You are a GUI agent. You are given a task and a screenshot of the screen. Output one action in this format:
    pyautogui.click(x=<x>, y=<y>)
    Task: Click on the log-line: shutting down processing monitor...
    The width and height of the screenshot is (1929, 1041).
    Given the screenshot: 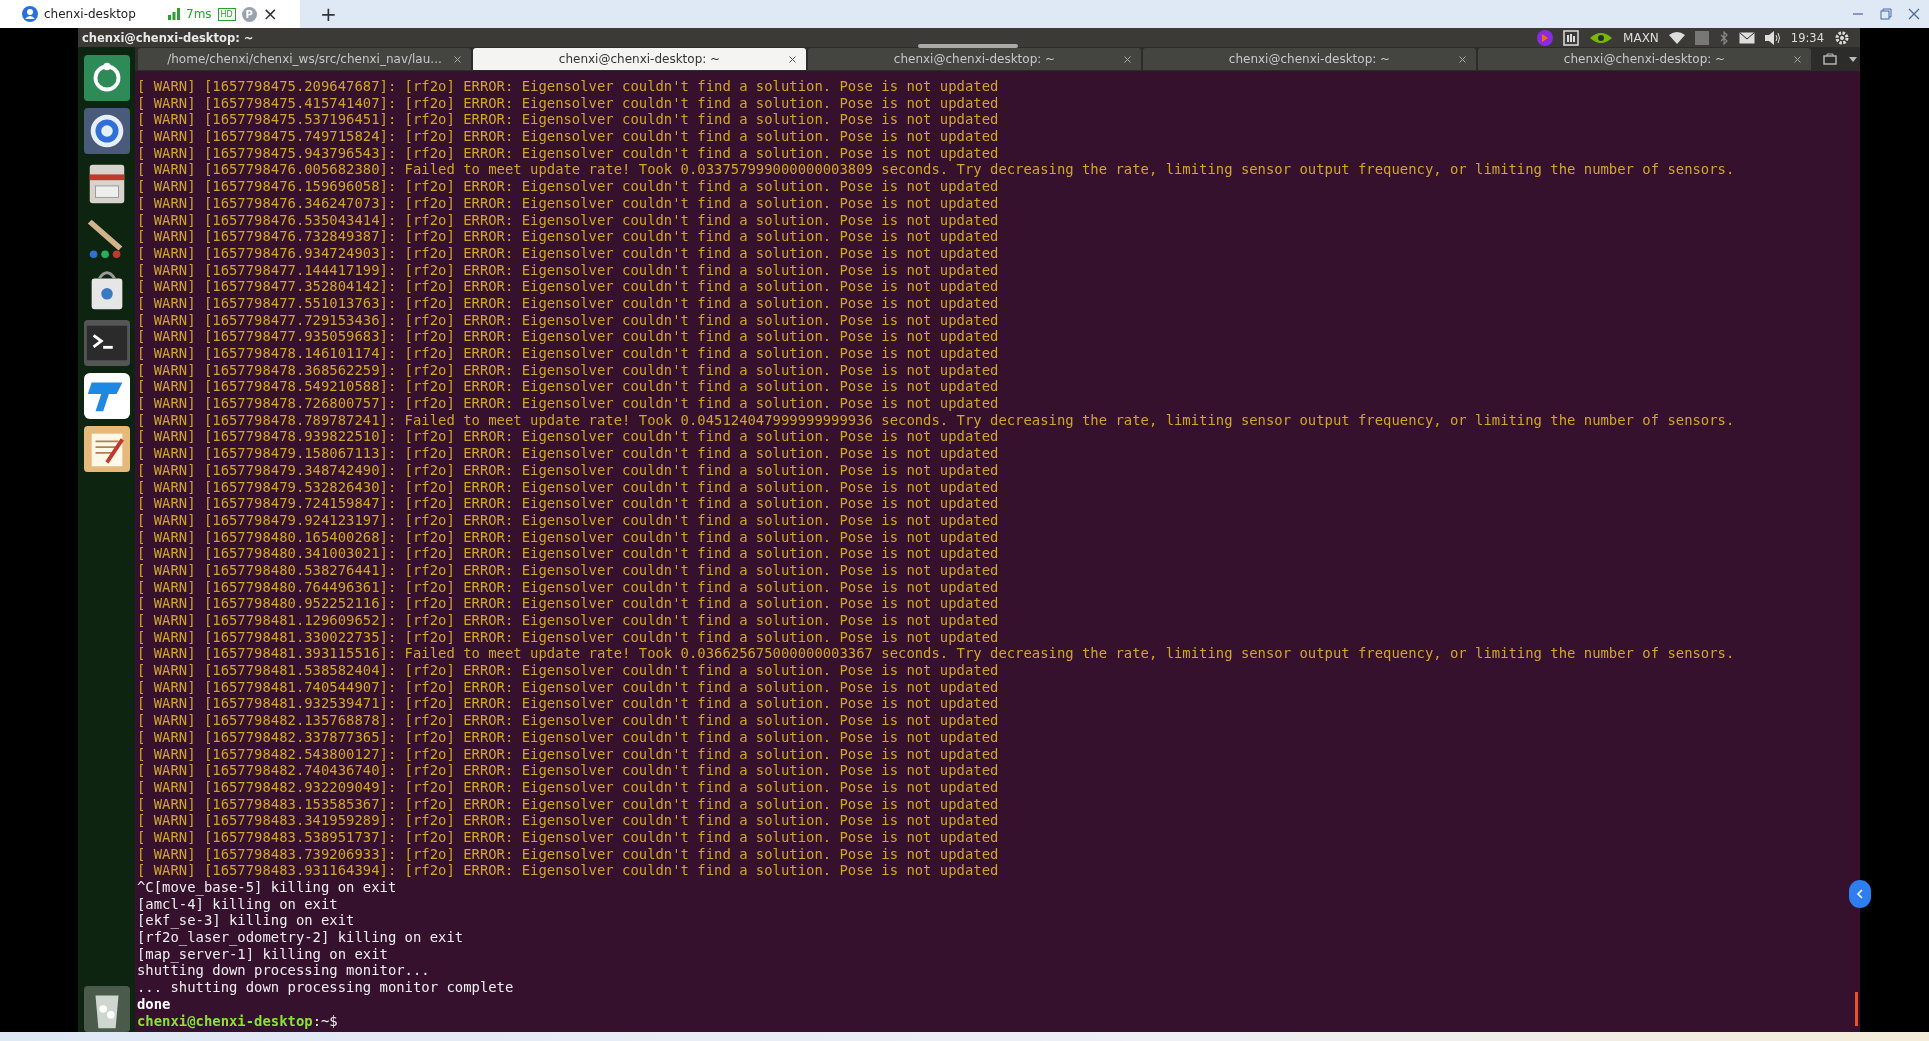 What is the action you would take?
    pyautogui.click(x=283, y=971)
    